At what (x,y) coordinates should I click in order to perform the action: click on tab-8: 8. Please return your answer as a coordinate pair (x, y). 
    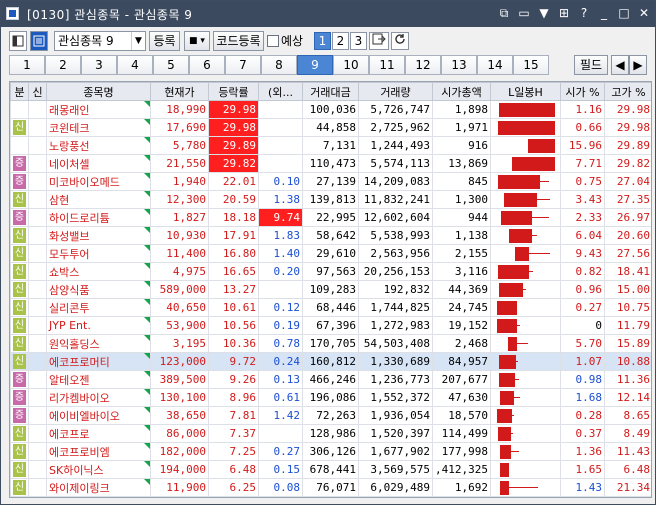
    Looking at the image, I should click on (279, 65).